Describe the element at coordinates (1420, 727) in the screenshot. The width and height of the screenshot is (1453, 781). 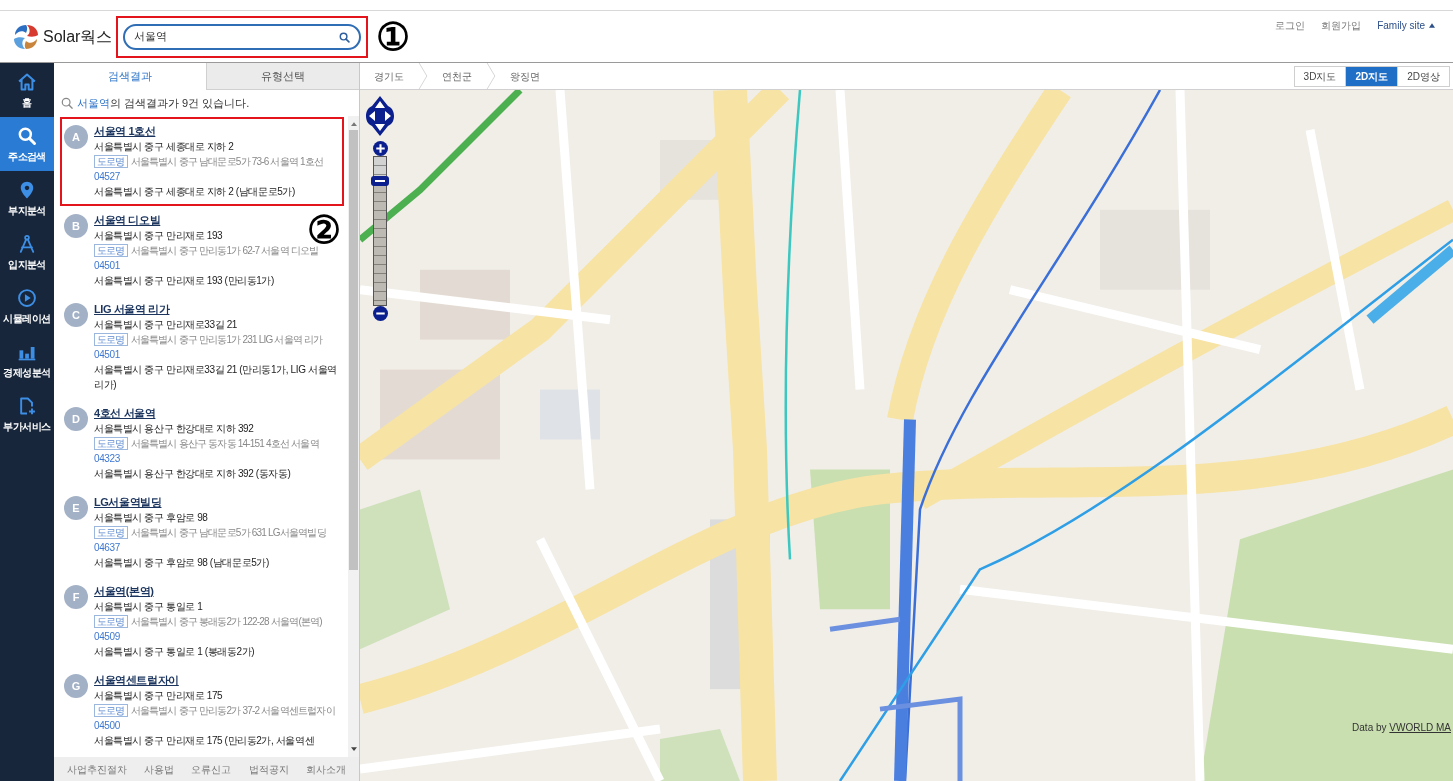
I see `attribution-link: VWORLD MA` at that location.